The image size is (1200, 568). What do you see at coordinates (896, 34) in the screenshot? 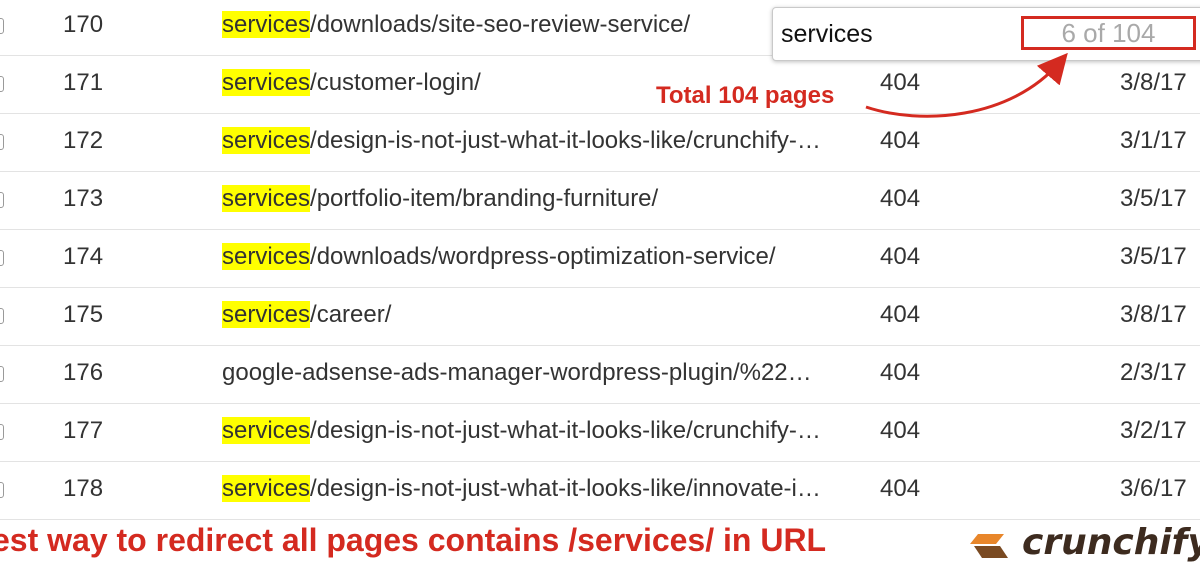
I see `find-input` at bounding box center [896, 34].